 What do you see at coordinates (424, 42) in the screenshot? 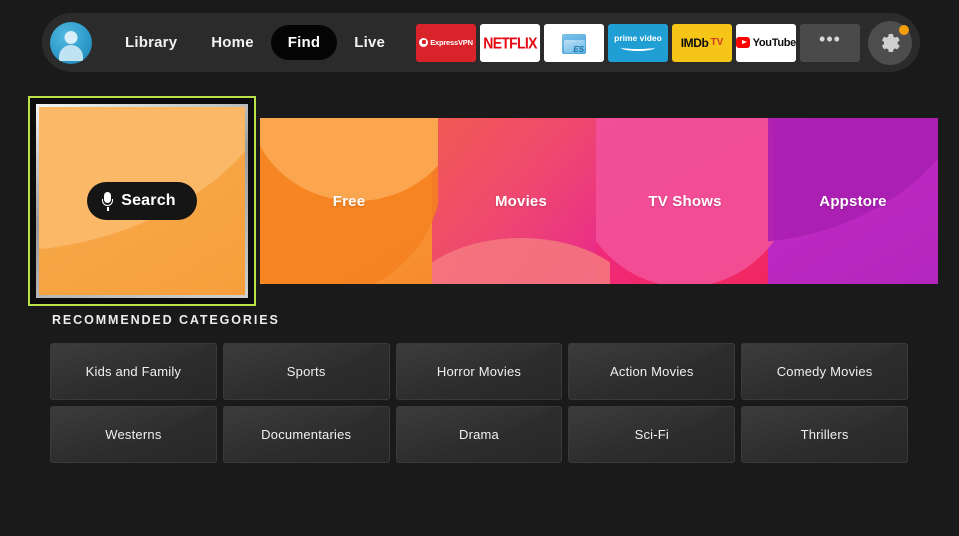
I see `expressvpn-logo-icon` at bounding box center [424, 42].